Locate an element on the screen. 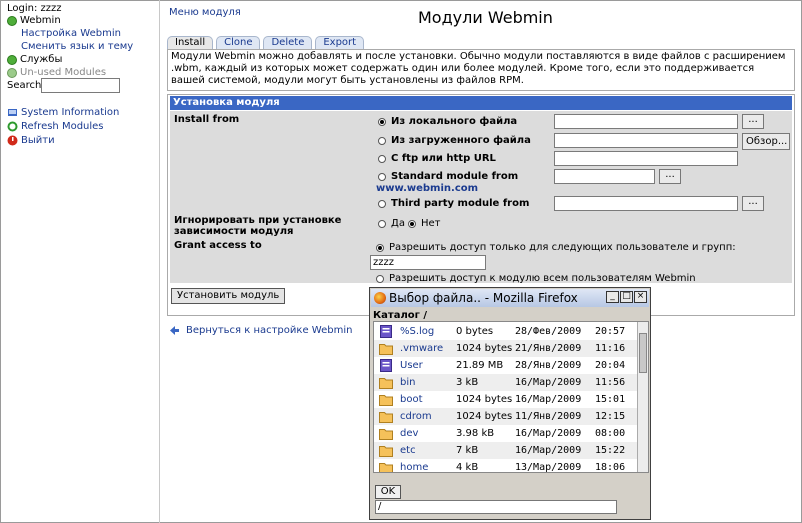 The width and height of the screenshot is (802, 523). sidebar-item-services: Службы is located at coordinates (34, 59).